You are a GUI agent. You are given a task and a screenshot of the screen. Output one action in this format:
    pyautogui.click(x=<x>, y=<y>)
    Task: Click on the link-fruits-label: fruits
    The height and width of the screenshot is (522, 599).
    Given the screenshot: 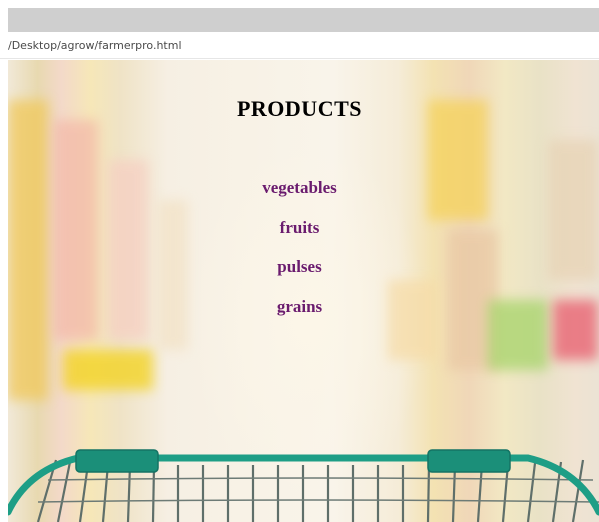 What is the action you would take?
    pyautogui.click(x=299, y=227)
    